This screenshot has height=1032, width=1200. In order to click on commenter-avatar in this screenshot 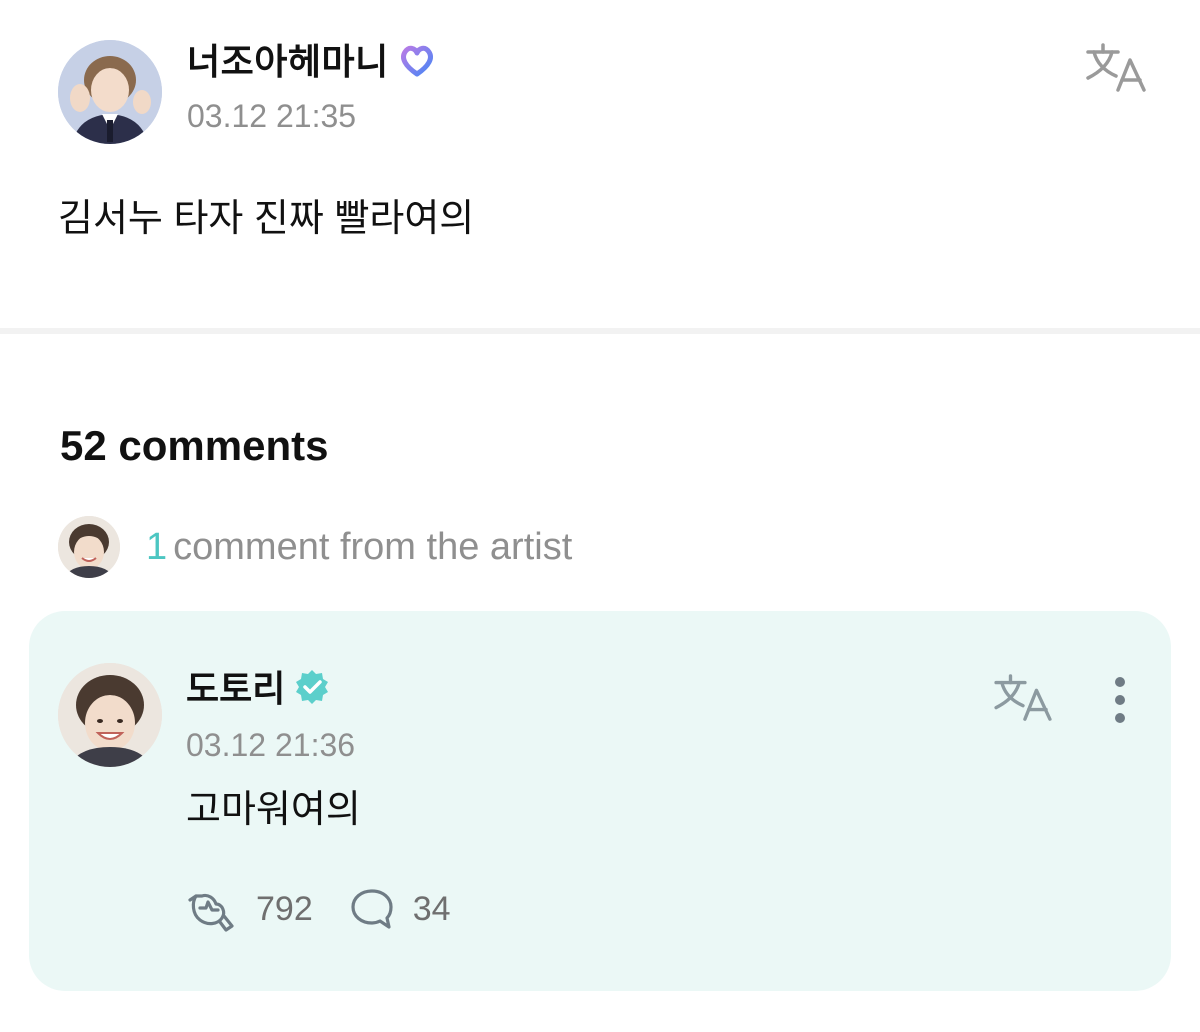, I will do `click(110, 715)`.